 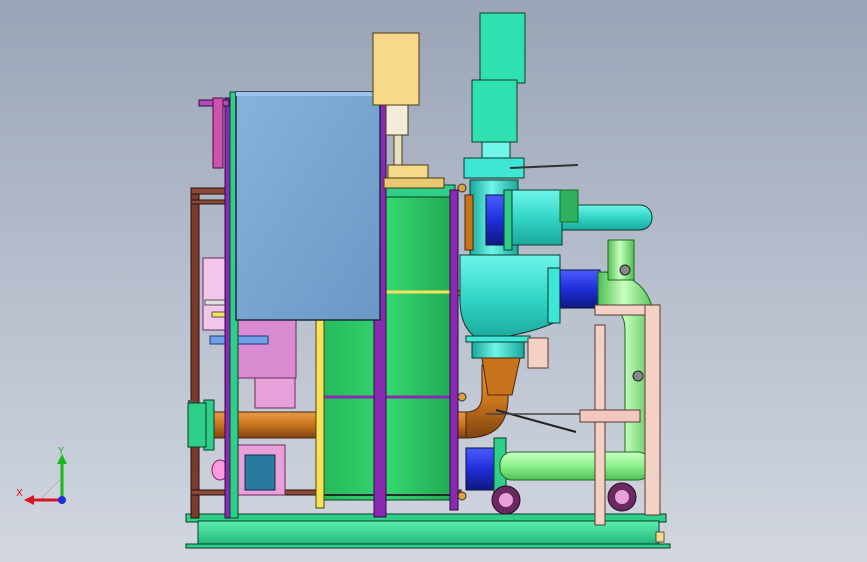 What do you see at coordinates (308, 206) in the screenshot?
I see `control-panel` at bounding box center [308, 206].